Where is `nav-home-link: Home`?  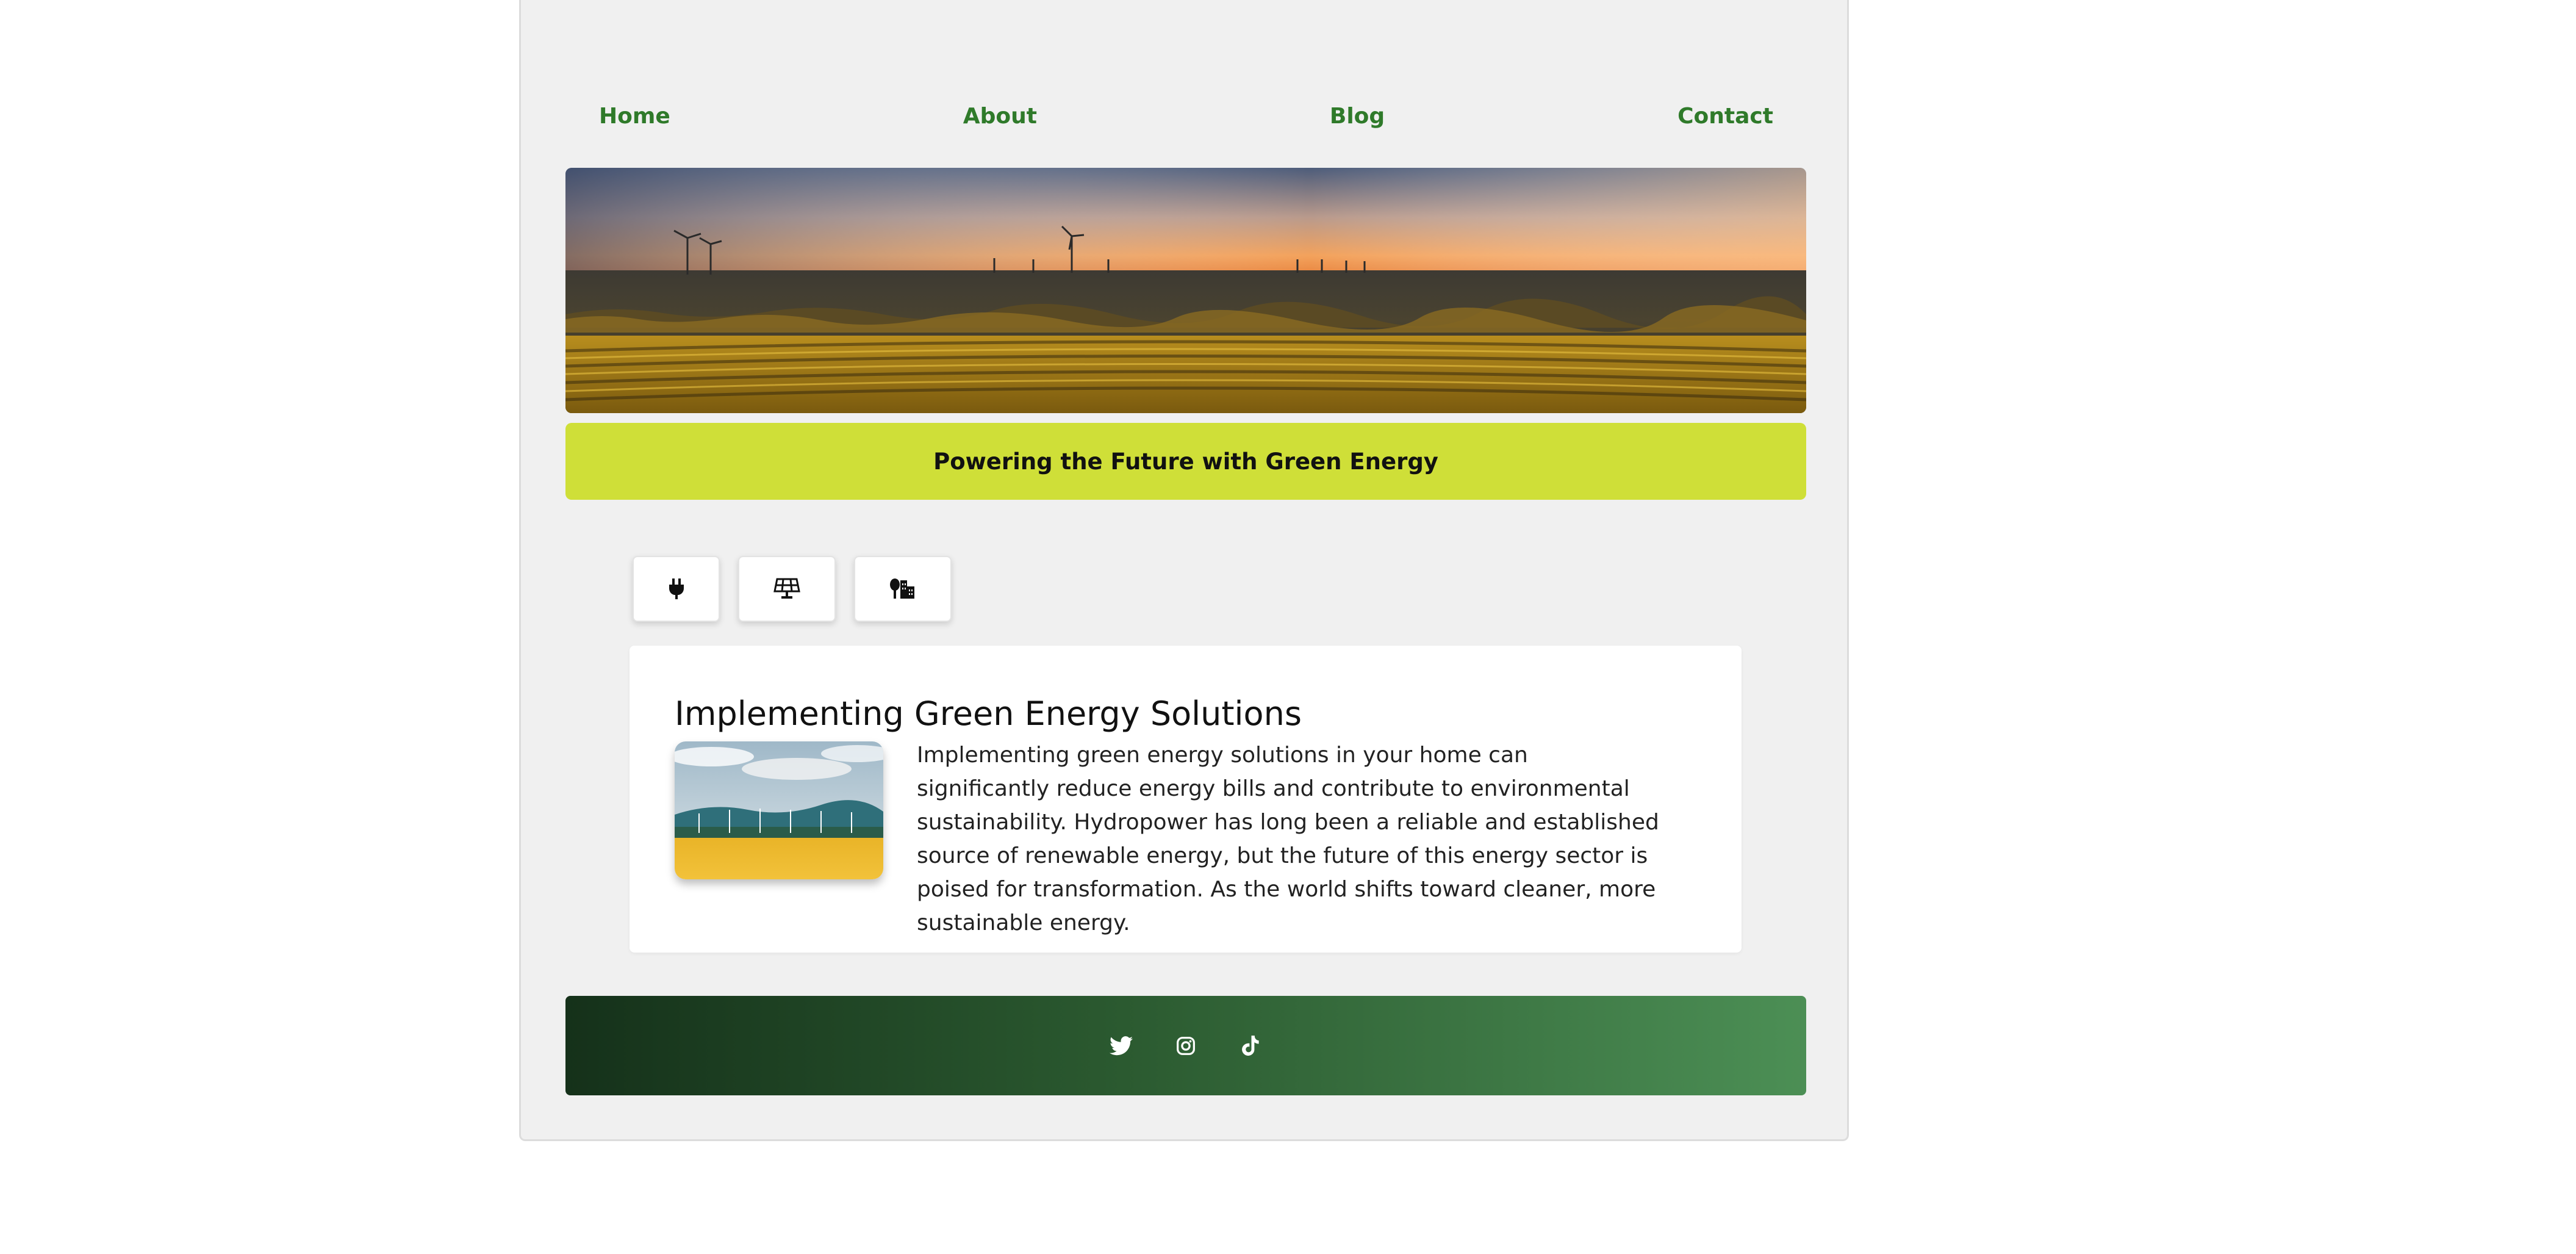 nav-home-link: Home is located at coordinates (634, 116).